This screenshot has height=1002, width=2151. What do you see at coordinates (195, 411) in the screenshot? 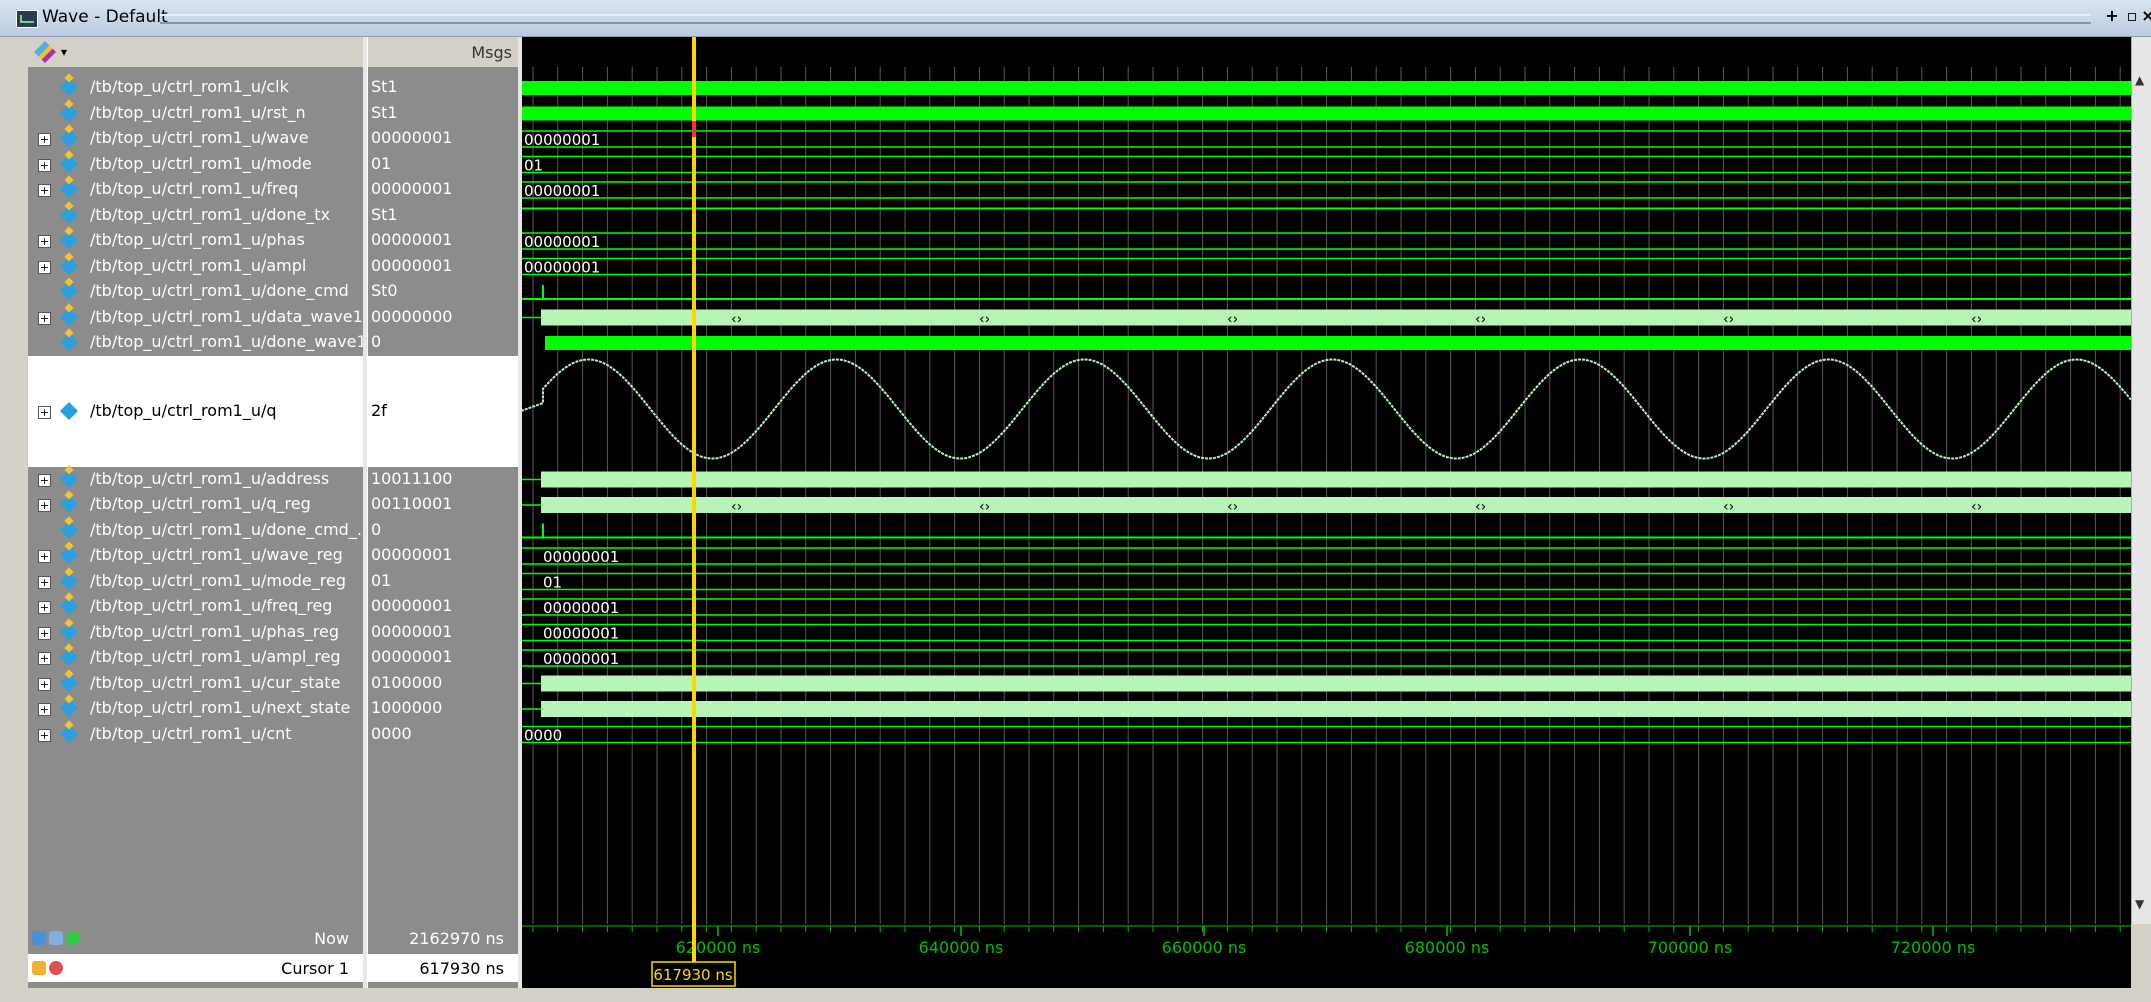
I see `signal-row: + /tb/top_u/ctrl_rom1_u/q` at bounding box center [195, 411].